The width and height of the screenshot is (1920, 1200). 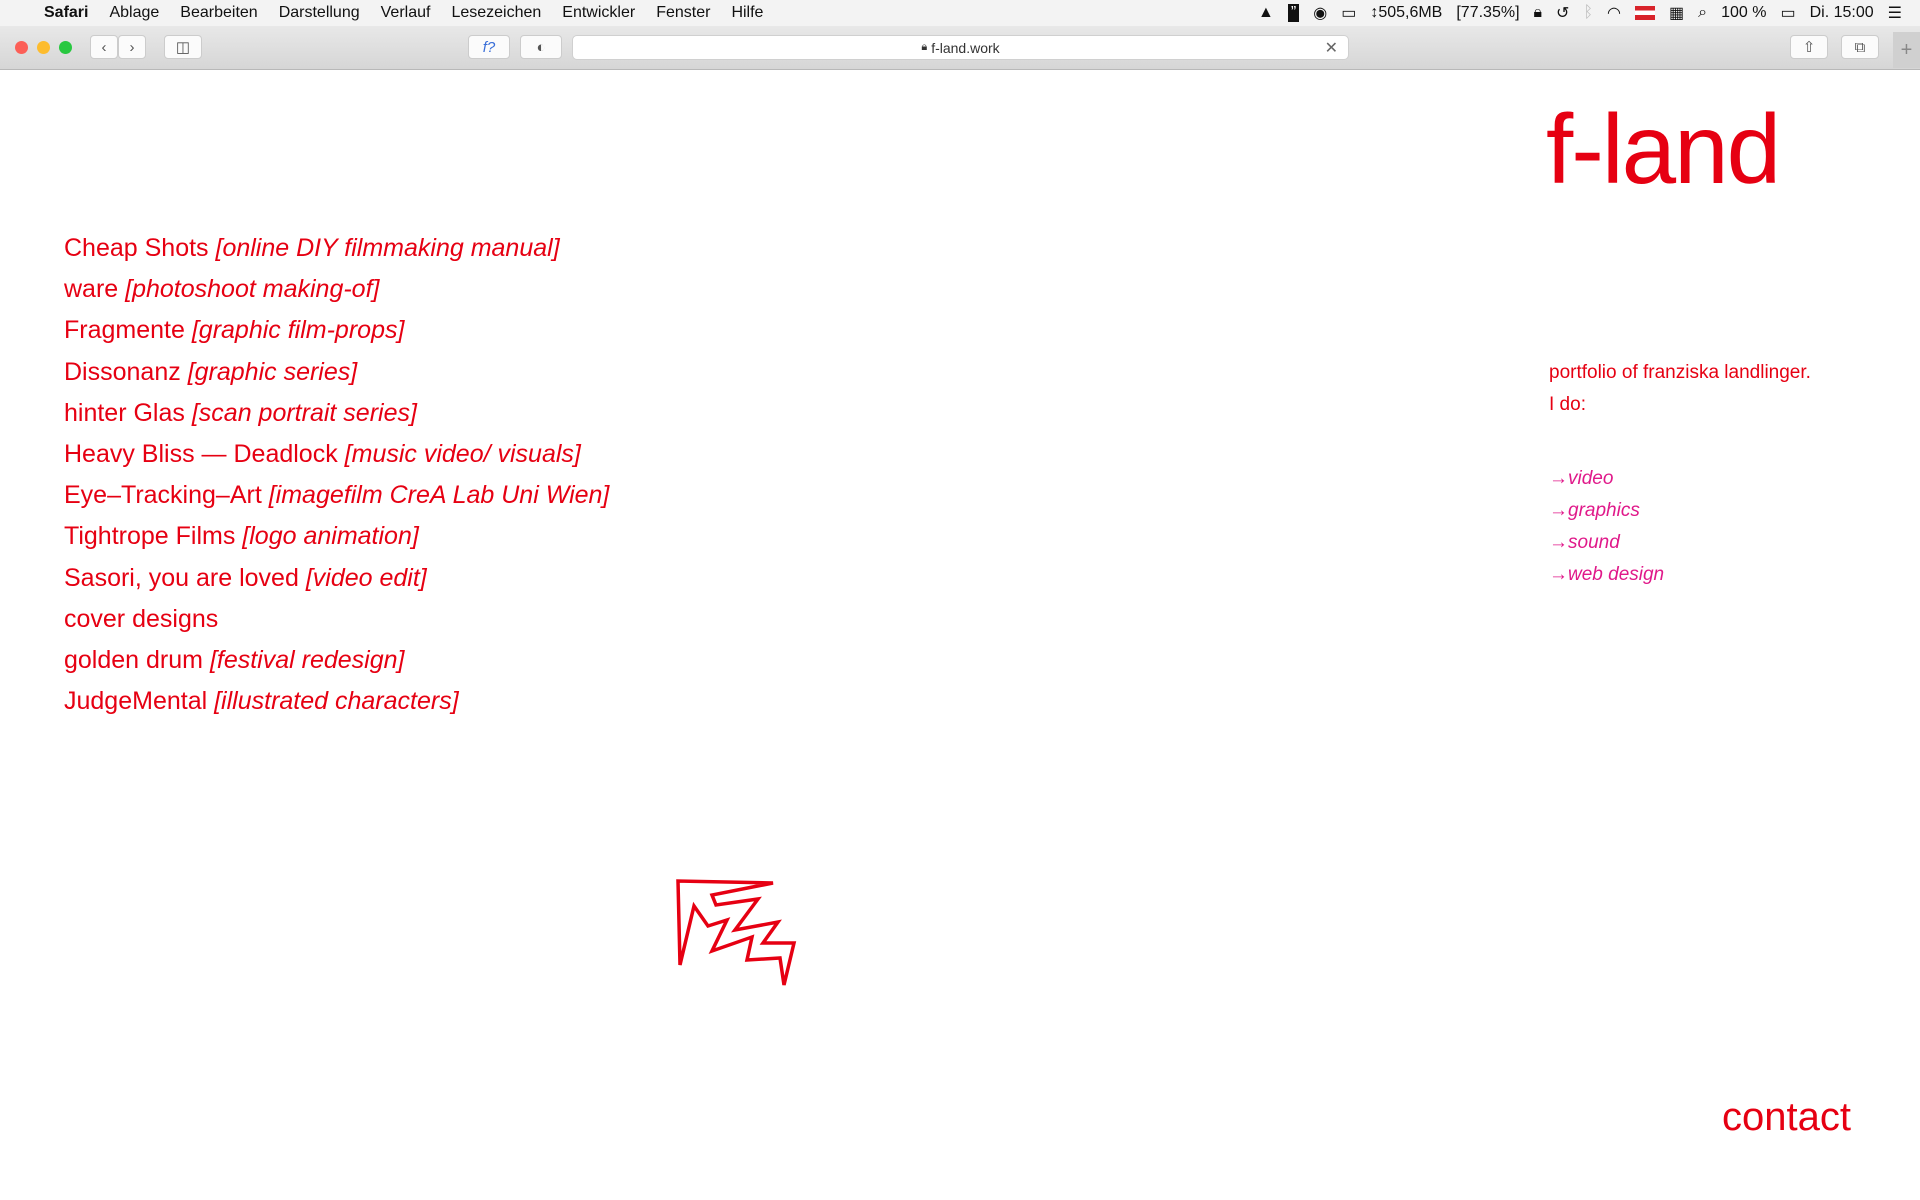 What do you see at coordinates (336, 701) in the screenshot?
I see `project-tag: [illustrated characters]` at bounding box center [336, 701].